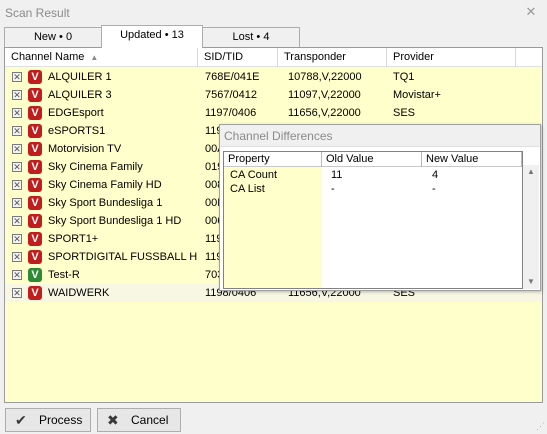 Image resolution: width=547 pixels, height=434 pixels. What do you see at coordinates (231, 95) in the screenshot?
I see `sid-tid: 7567/0412` at bounding box center [231, 95].